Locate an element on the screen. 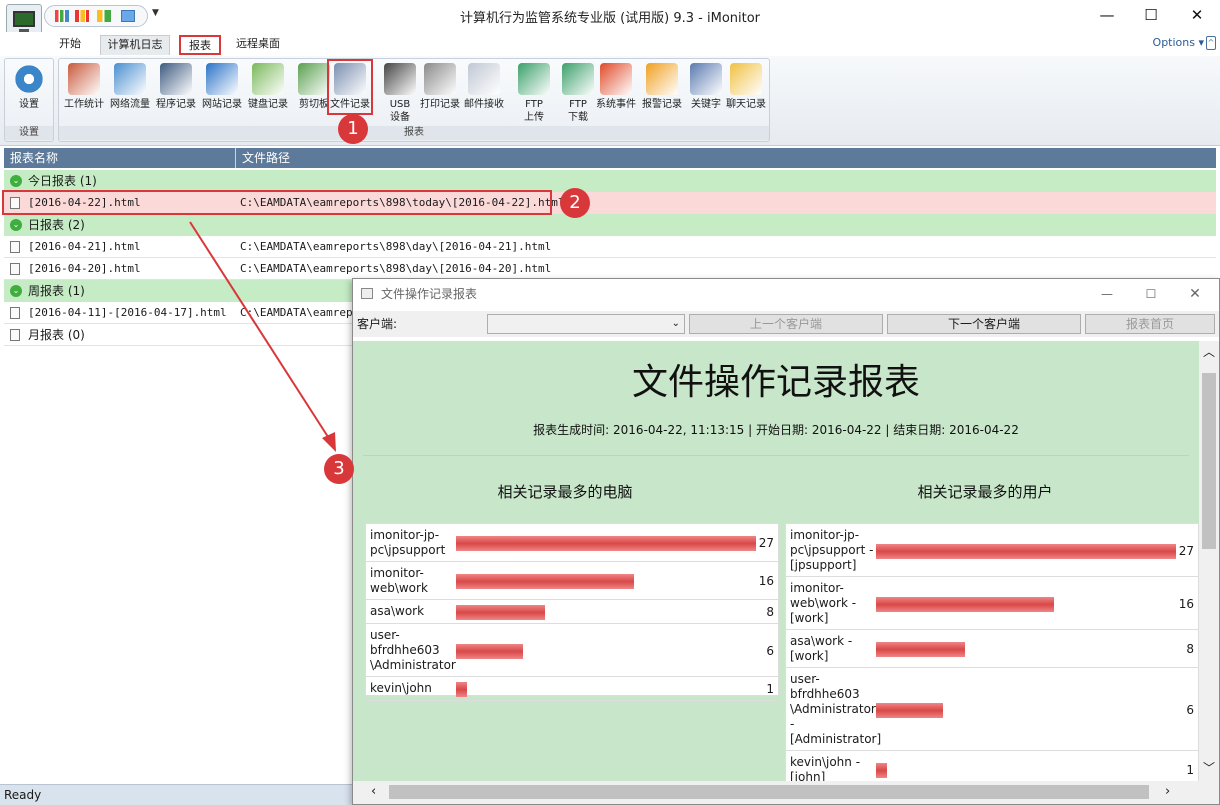 The height and width of the screenshot is (805, 1220). table-row: asa\work - [work] 8 is located at coordinates (992, 649).